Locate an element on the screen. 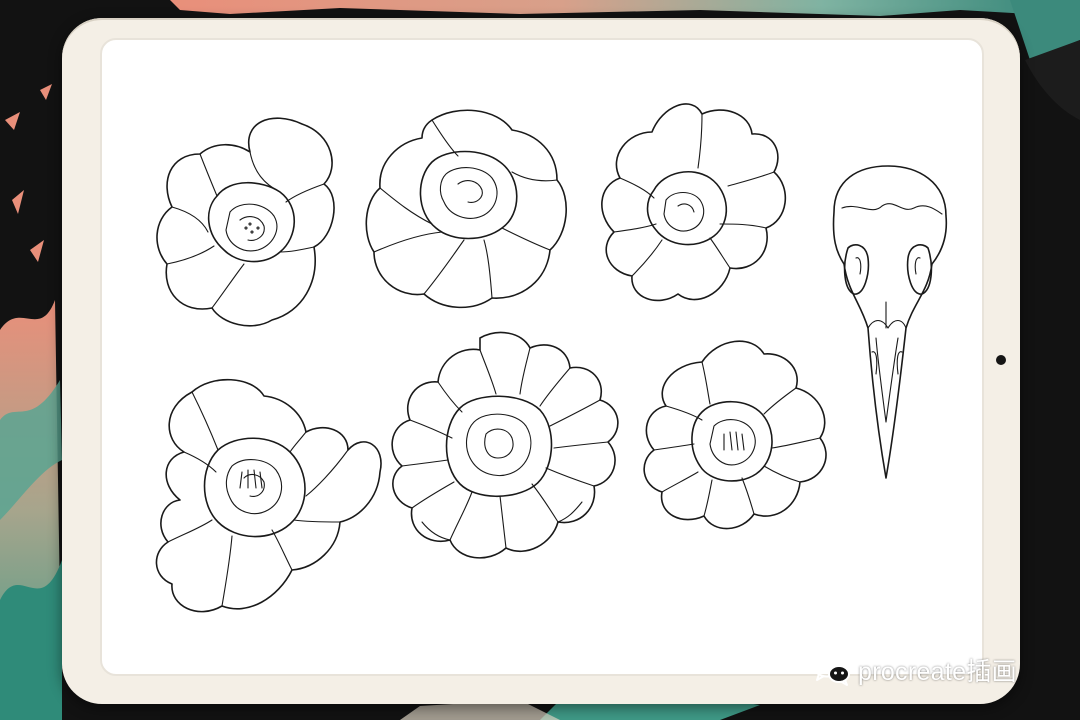 The image size is (1080, 720). watermark: procreate插画 is located at coordinates (930, 670).